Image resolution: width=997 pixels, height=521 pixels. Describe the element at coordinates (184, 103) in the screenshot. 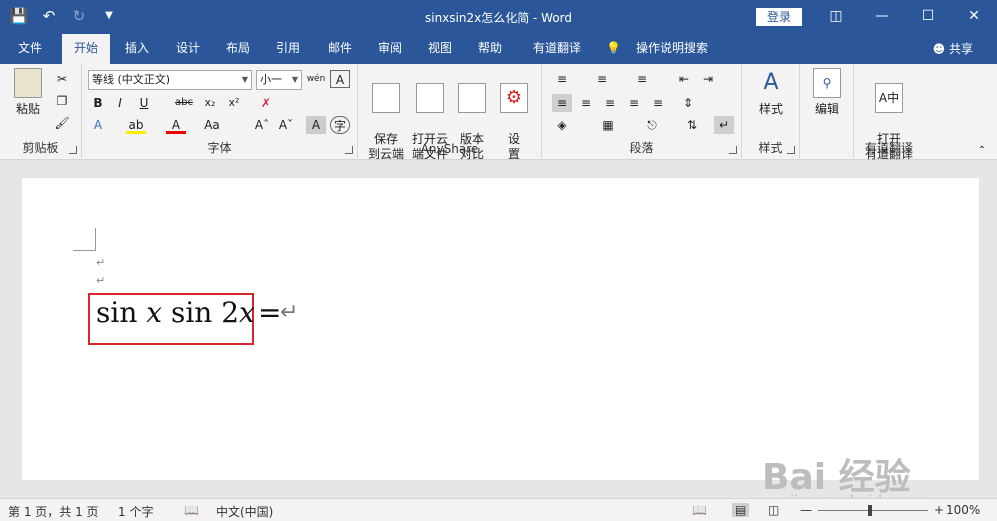

I see `strikethrough-icon: abc` at that location.